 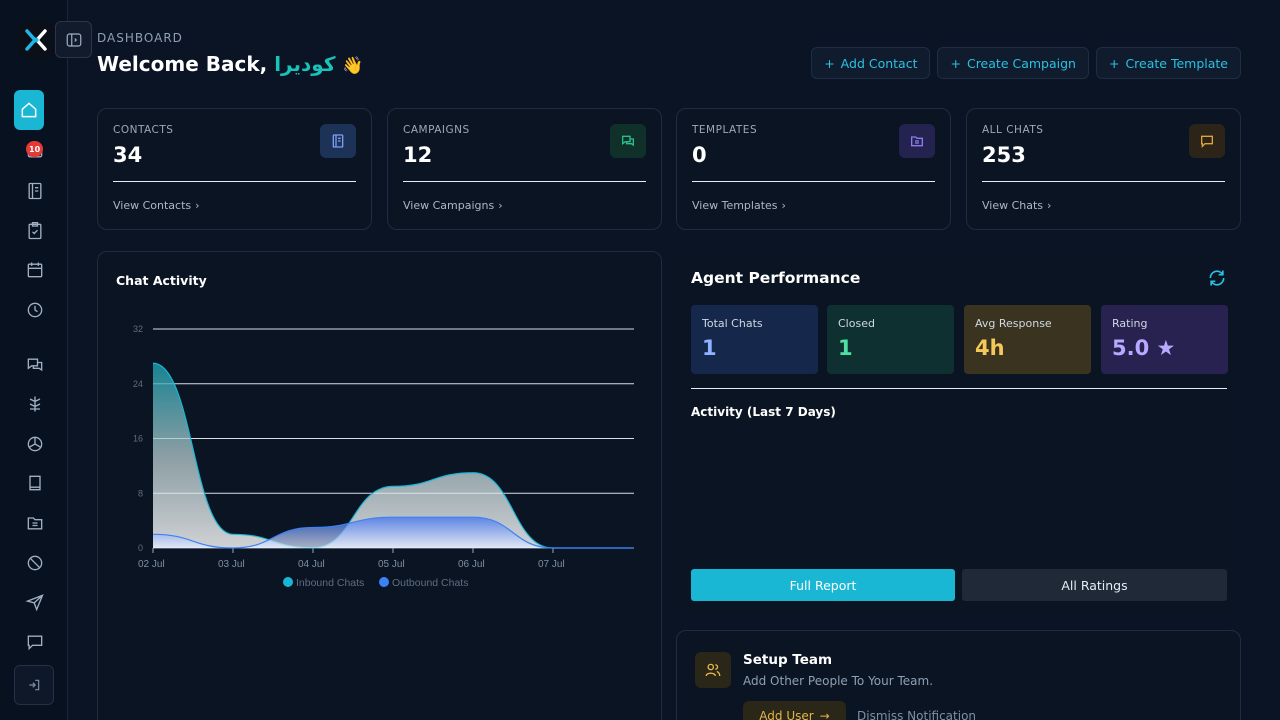 I want to click on sidebar-item-blocked, so click(x=35, y=563).